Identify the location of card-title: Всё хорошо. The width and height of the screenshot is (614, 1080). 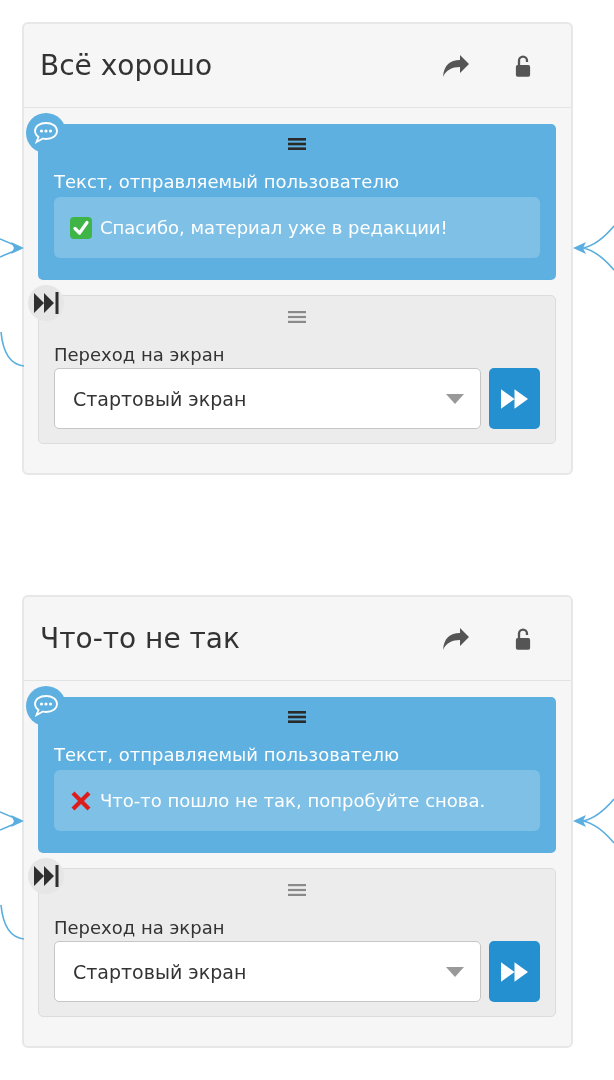
(127, 65).